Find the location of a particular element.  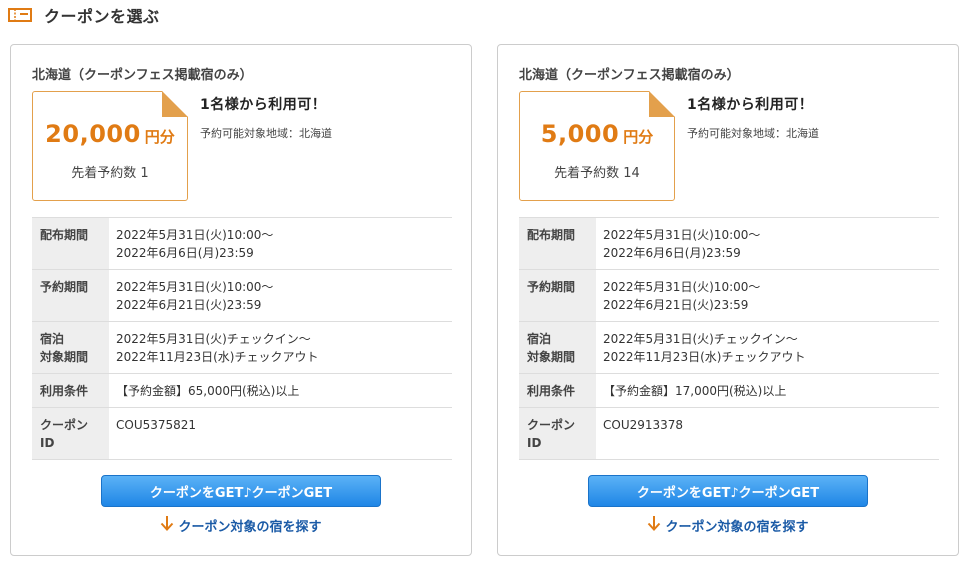

table-row: 利用条件 【予約金額】17,000円(税込)以上 is located at coordinates (729, 391).